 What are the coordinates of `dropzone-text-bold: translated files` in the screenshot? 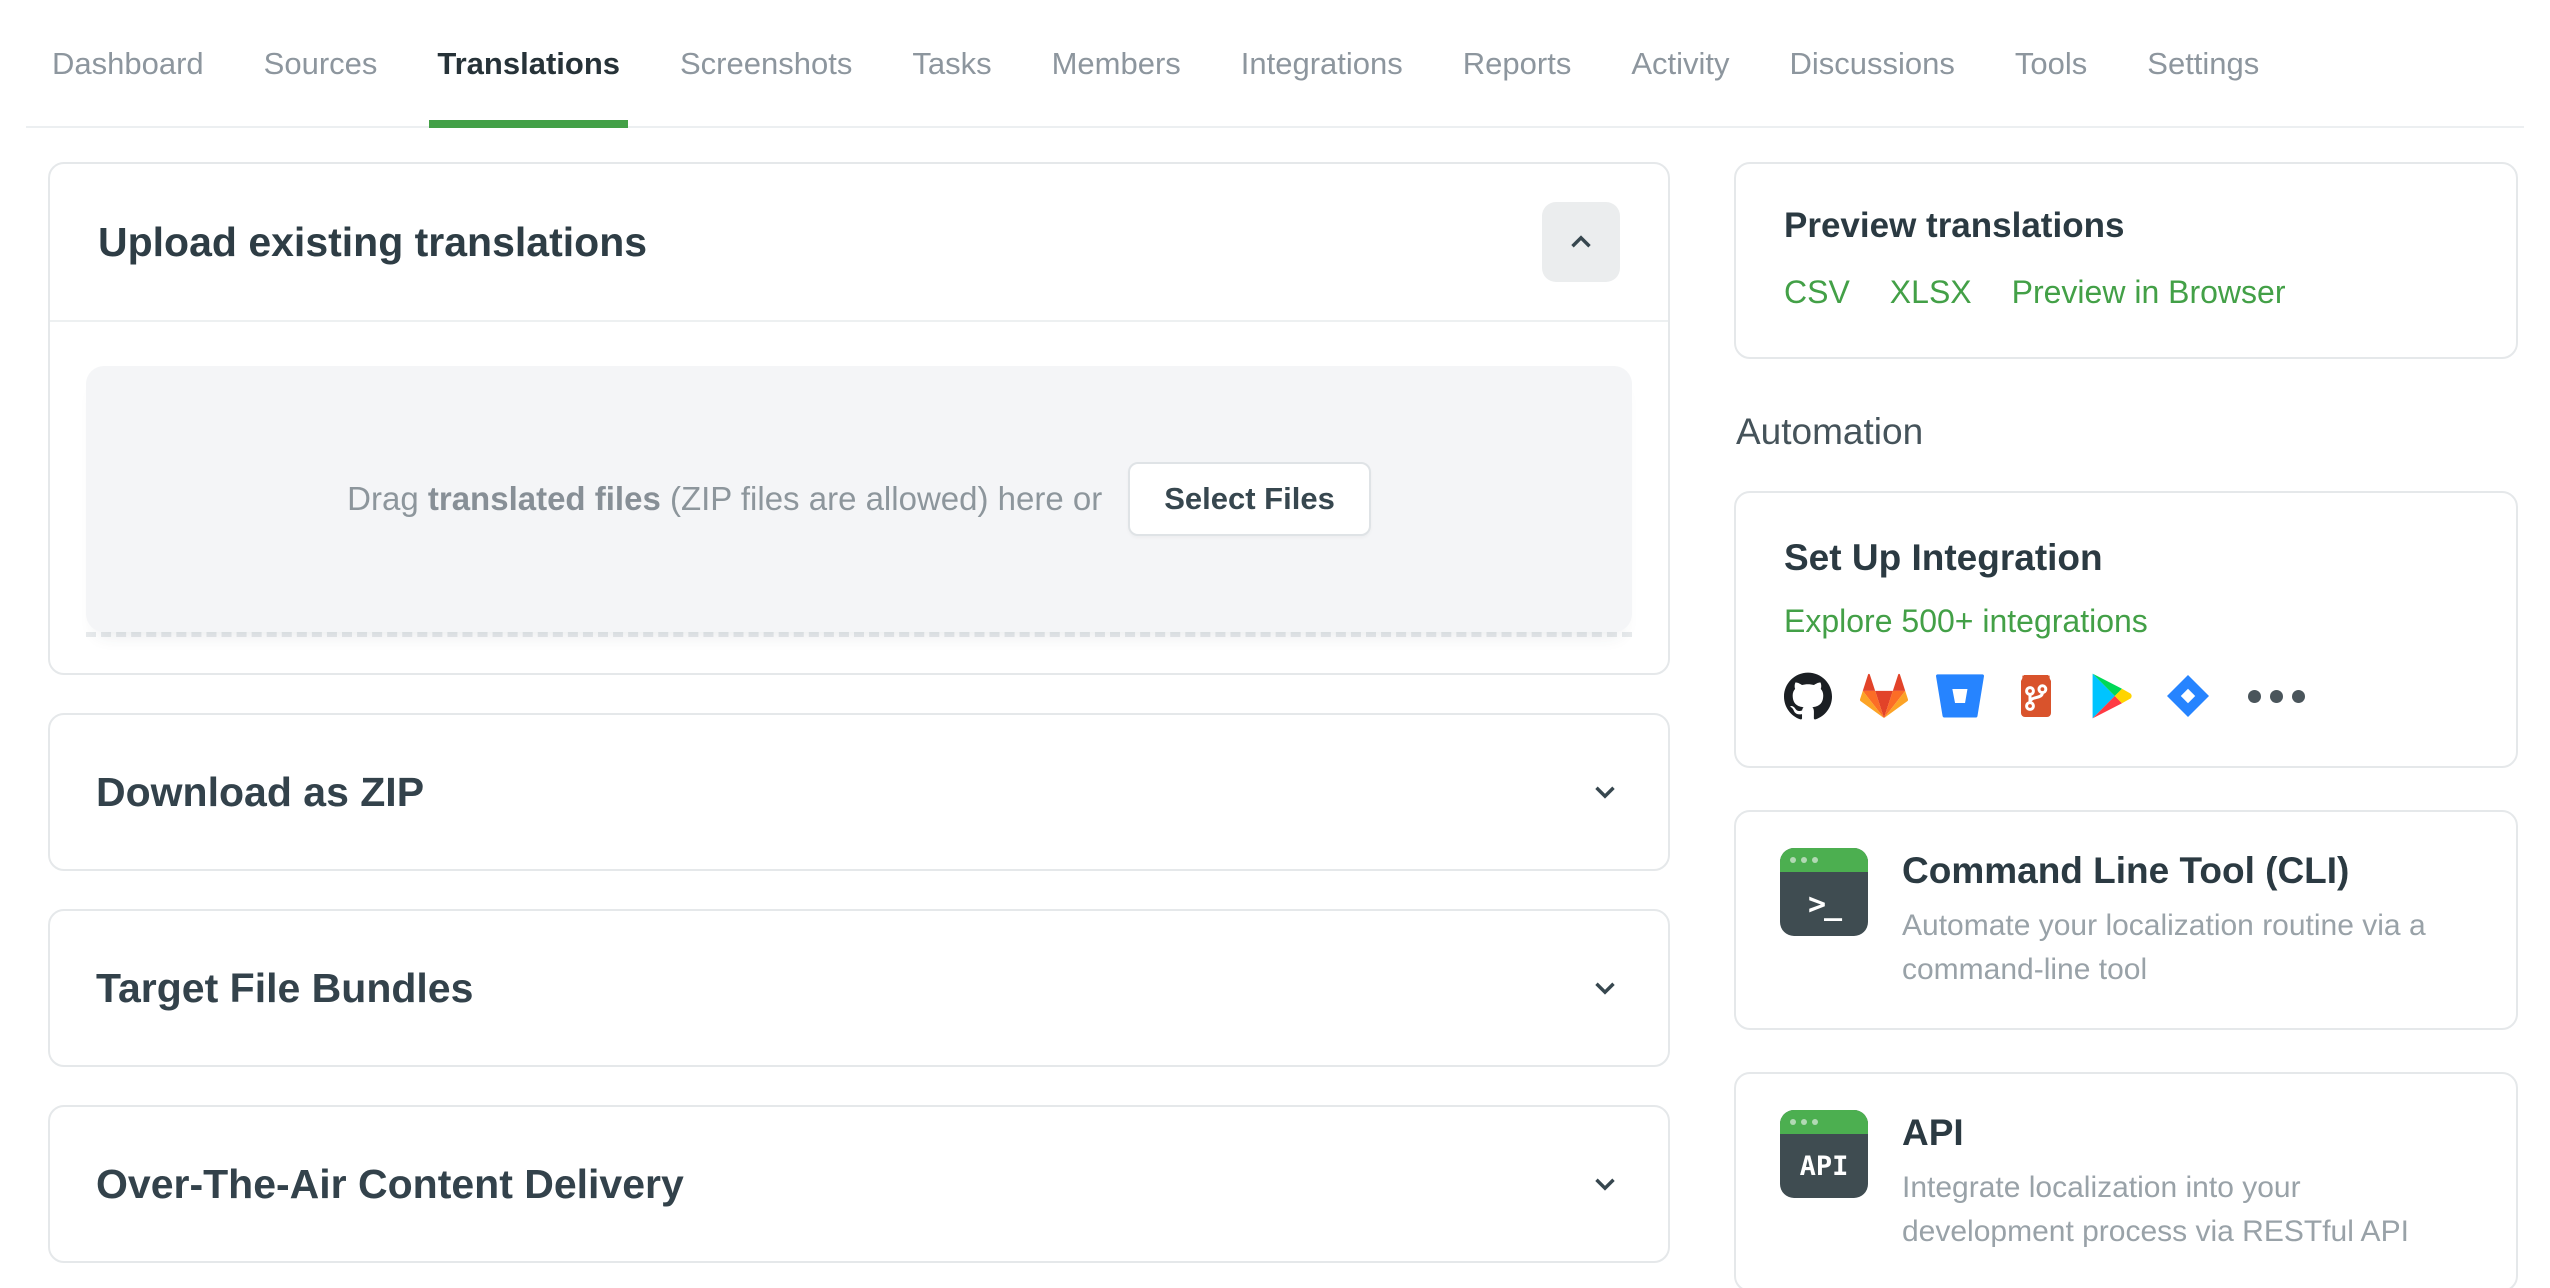 It's located at (544, 498).